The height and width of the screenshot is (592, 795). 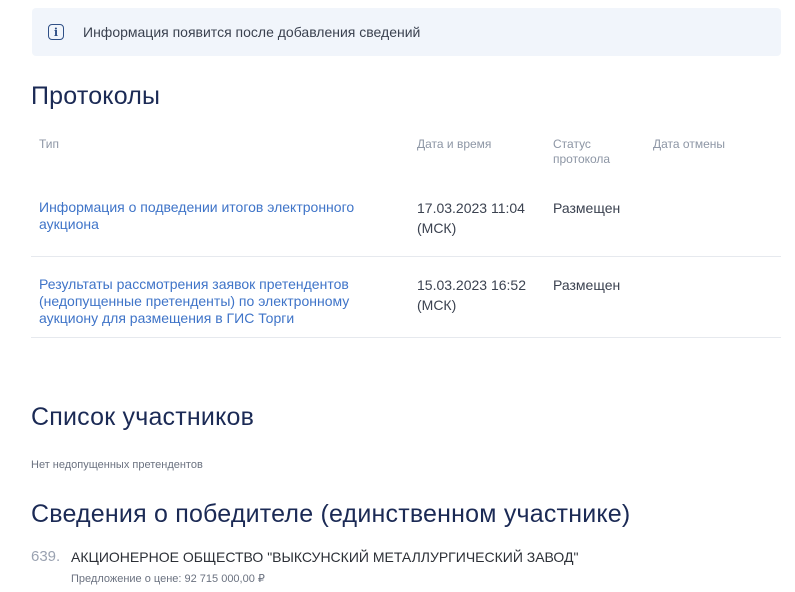 I want to click on protocols-title: Протоколы, so click(x=96, y=96).